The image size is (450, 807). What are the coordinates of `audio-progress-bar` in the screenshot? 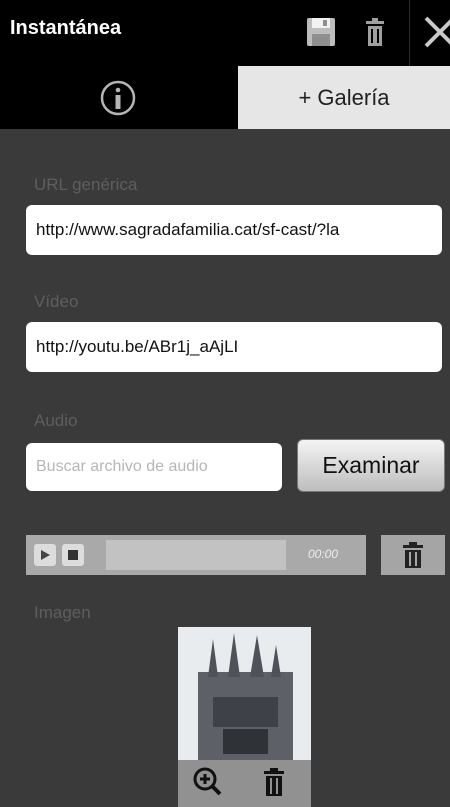 It's located at (196, 555).